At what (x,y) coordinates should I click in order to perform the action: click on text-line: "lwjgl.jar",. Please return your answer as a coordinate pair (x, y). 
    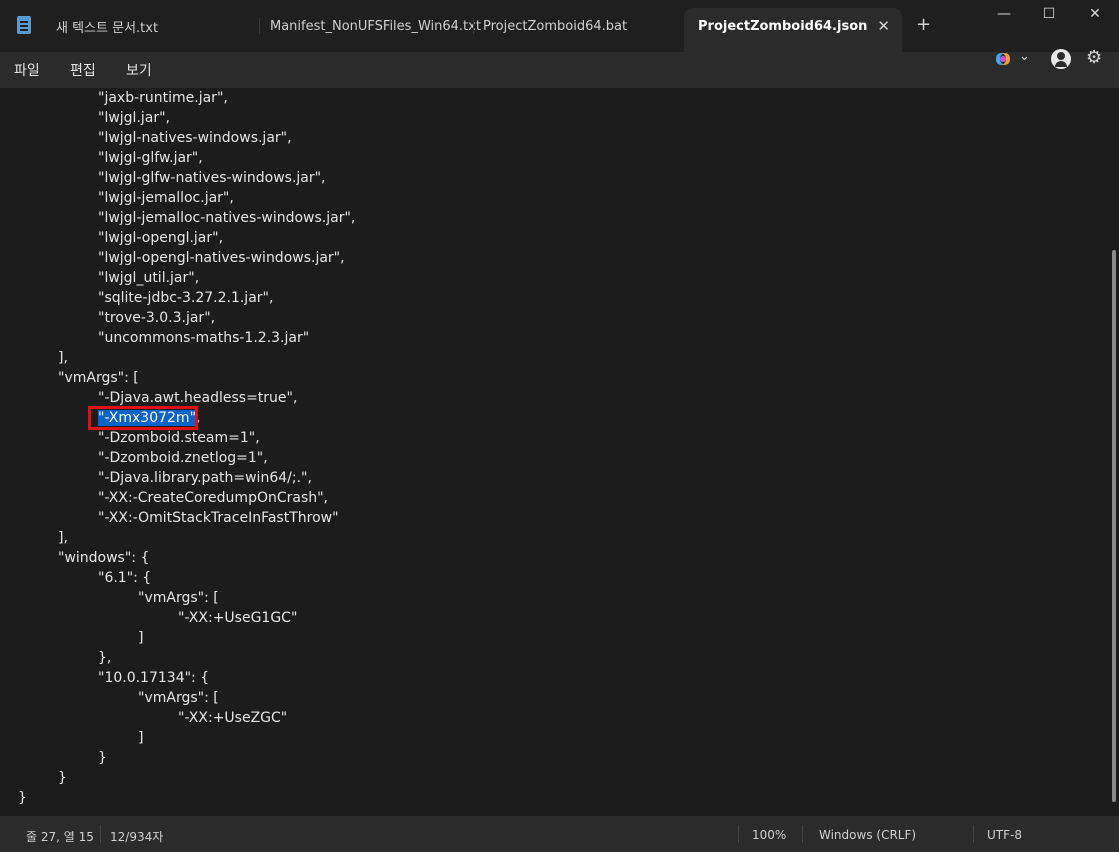
    Looking at the image, I should click on (134, 118).